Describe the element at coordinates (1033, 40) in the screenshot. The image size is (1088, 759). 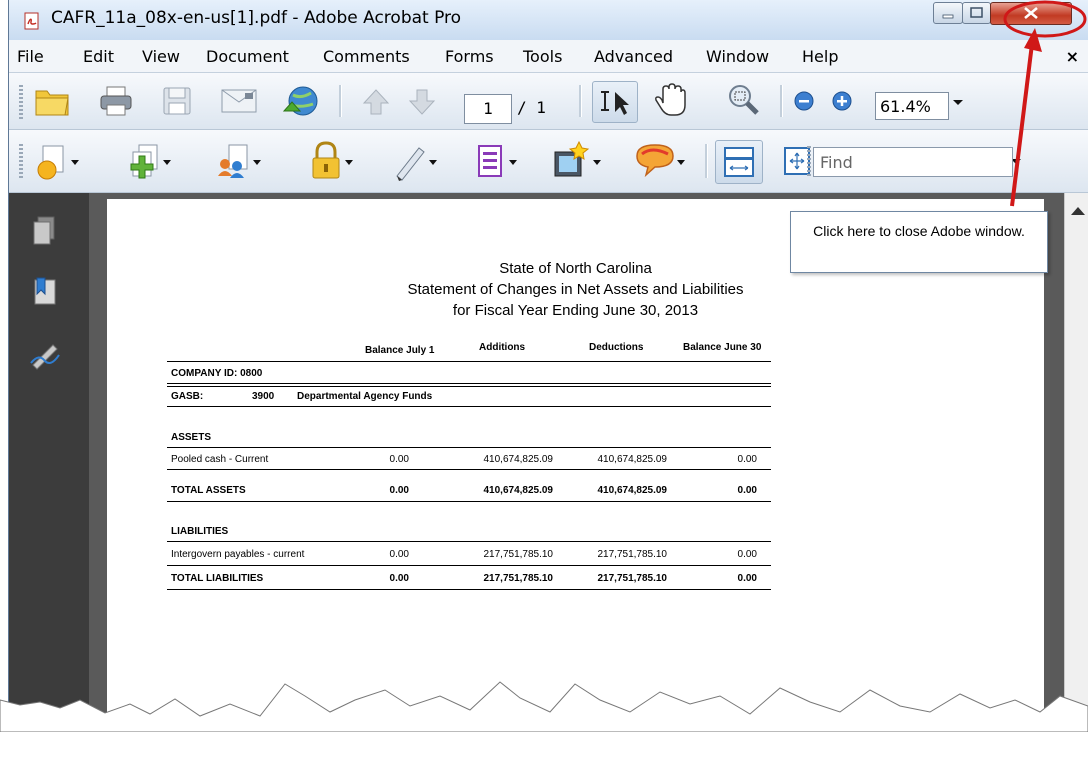
I see `arrowhead-icon` at that location.